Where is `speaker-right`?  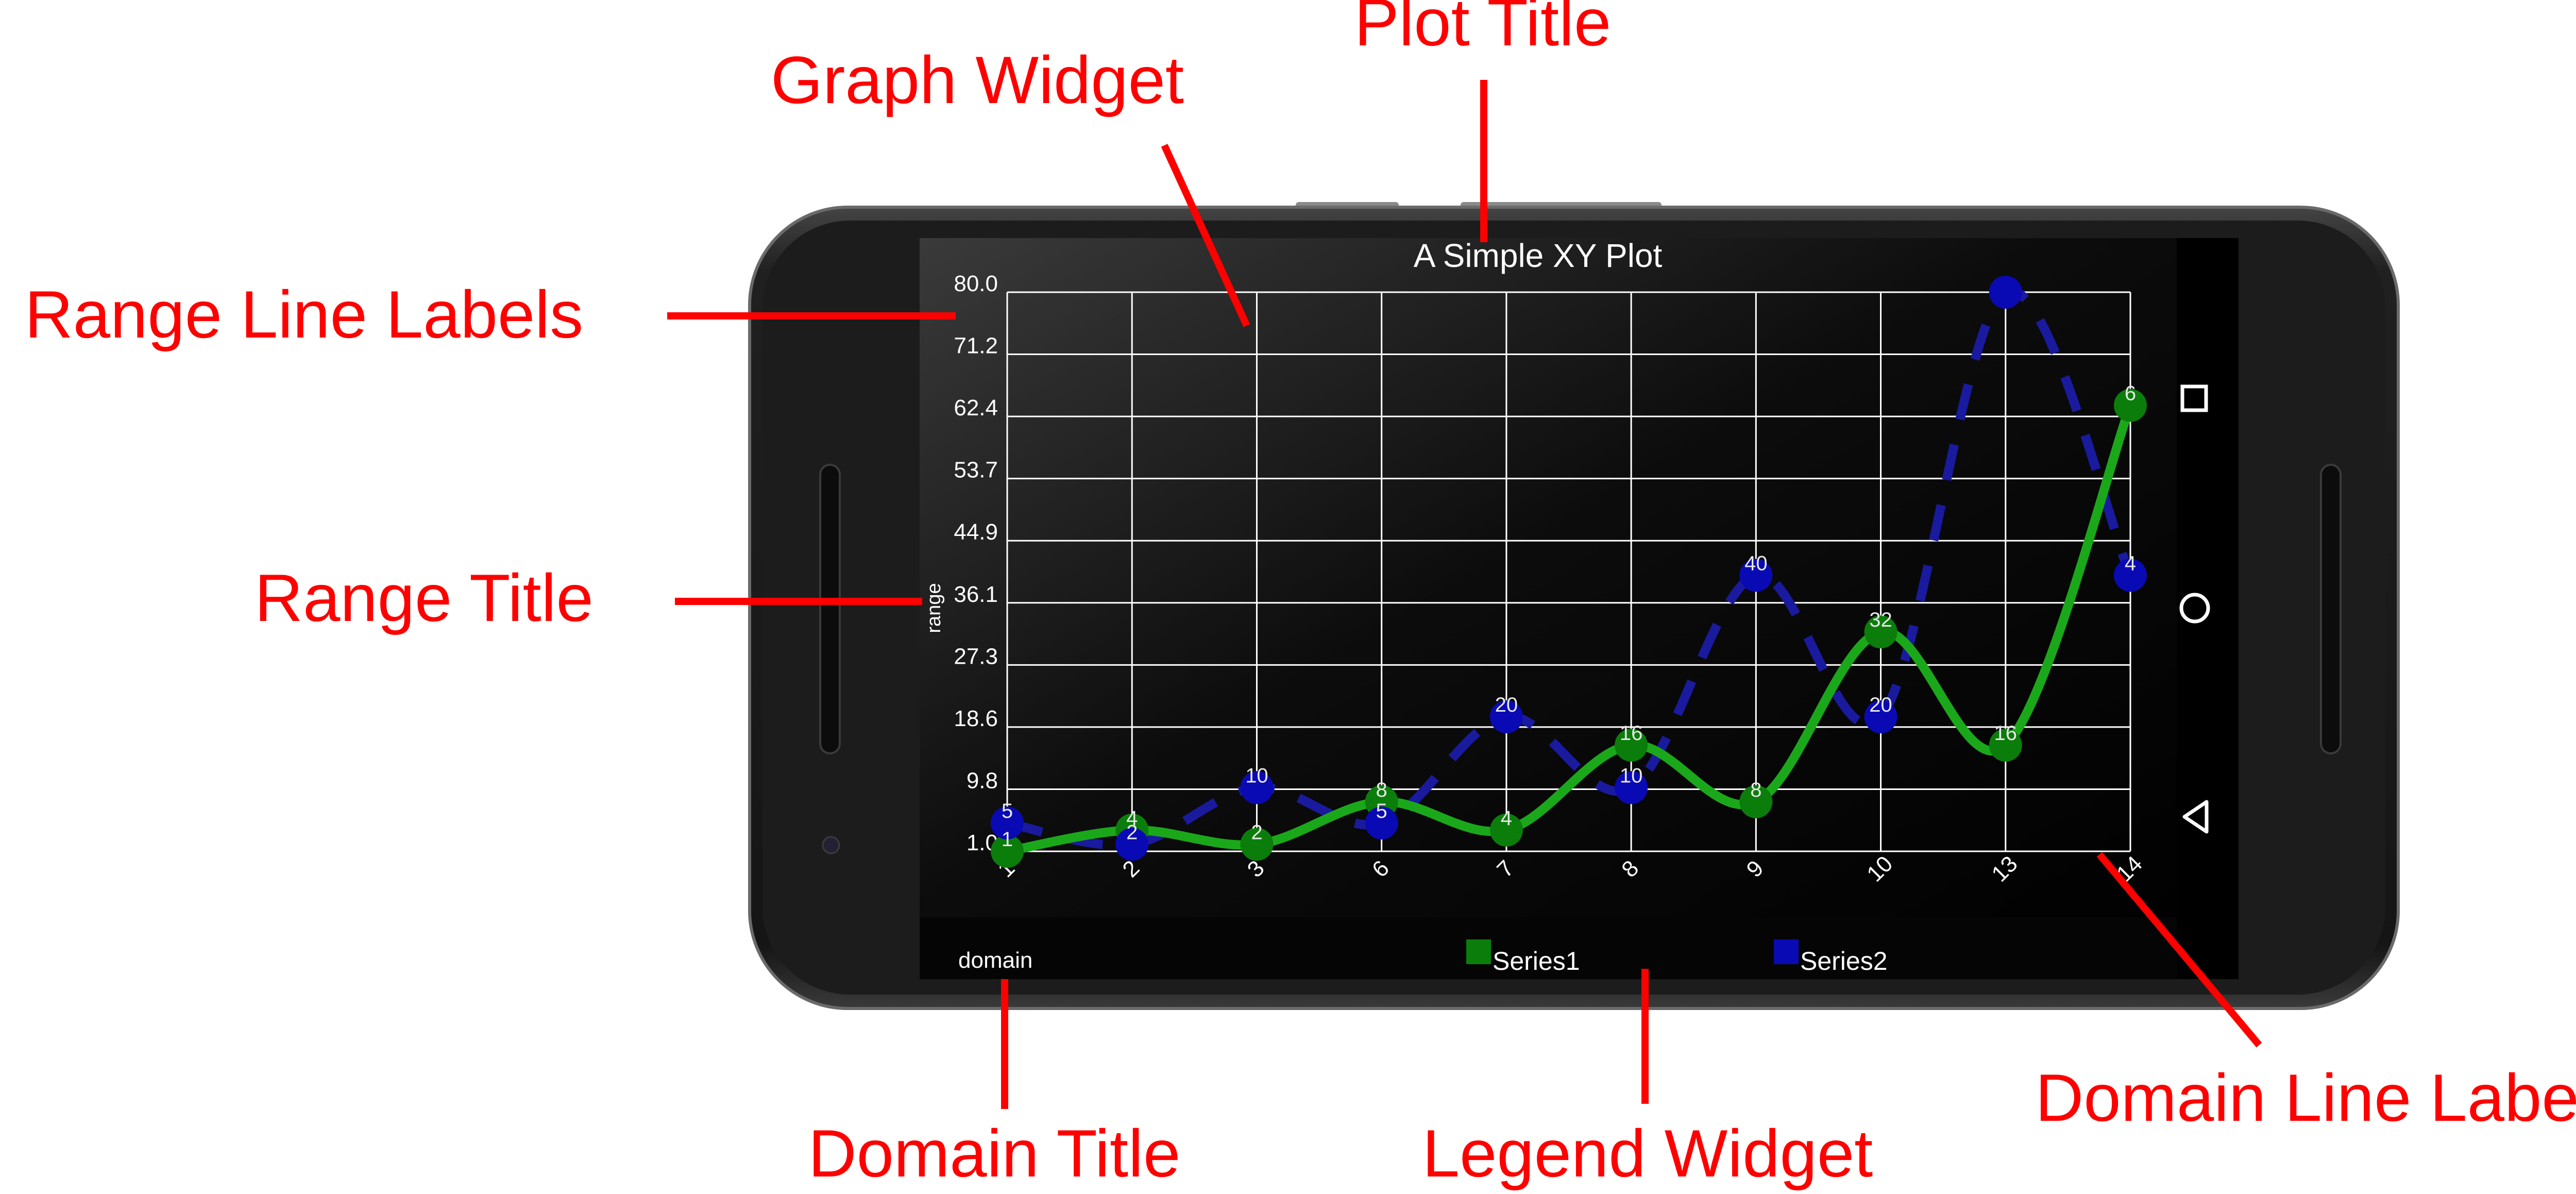
speaker-right is located at coordinates (2331, 609).